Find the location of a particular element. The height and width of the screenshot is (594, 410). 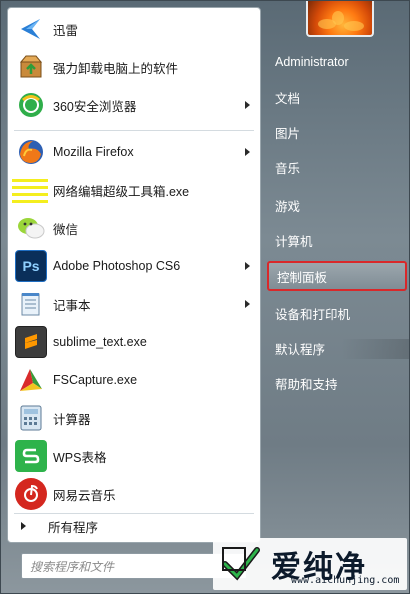

wechat-icon is located at coordinates (31, 228).